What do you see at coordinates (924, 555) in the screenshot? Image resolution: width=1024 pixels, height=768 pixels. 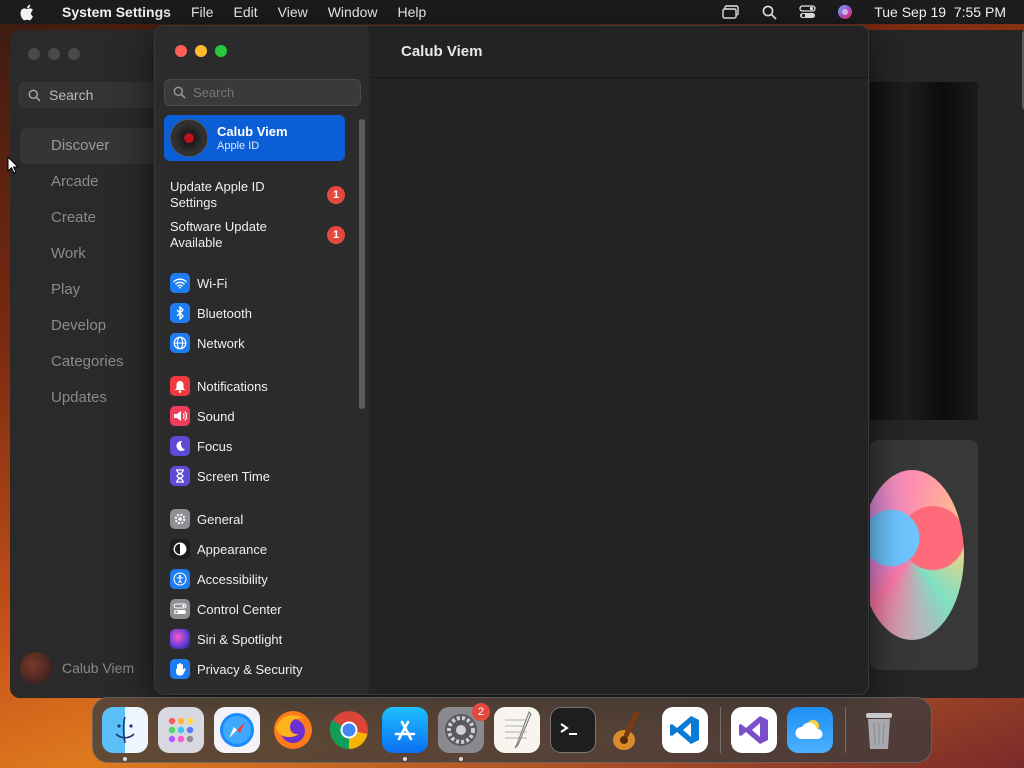 I see `featured-card` at bounding box center [924, 555].